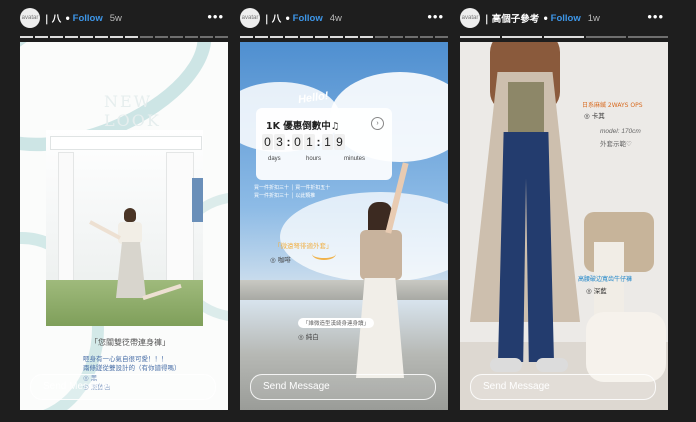  I want to click on countdown-reminder-icon: ›, so click(377, 123).